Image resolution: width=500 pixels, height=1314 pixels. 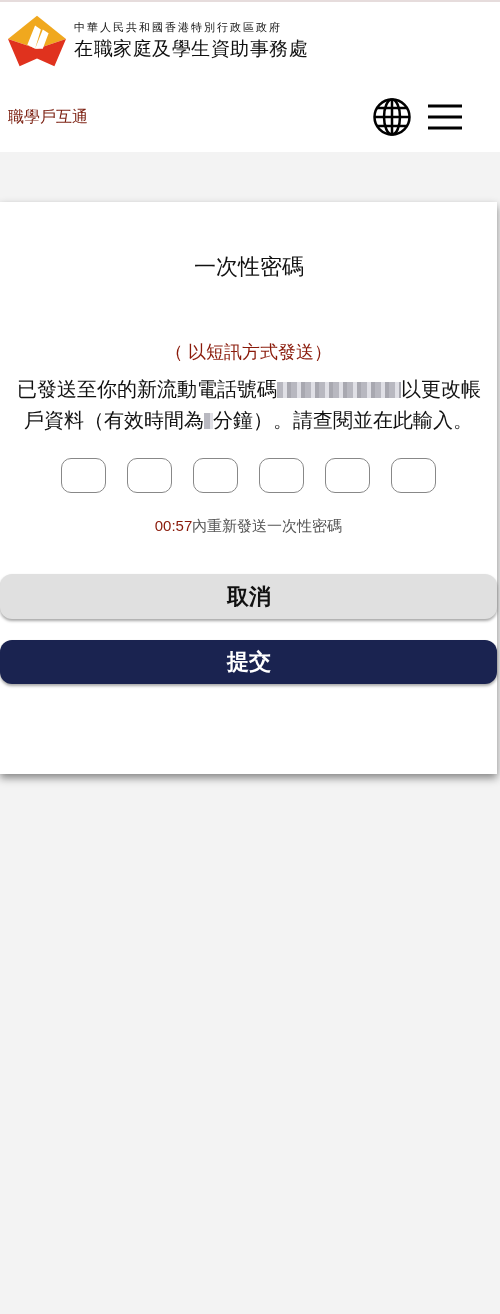 What do you see at coordinates (37, 41) in the screenshot?
I see `logo-icon` at bounding box center [37, 41].